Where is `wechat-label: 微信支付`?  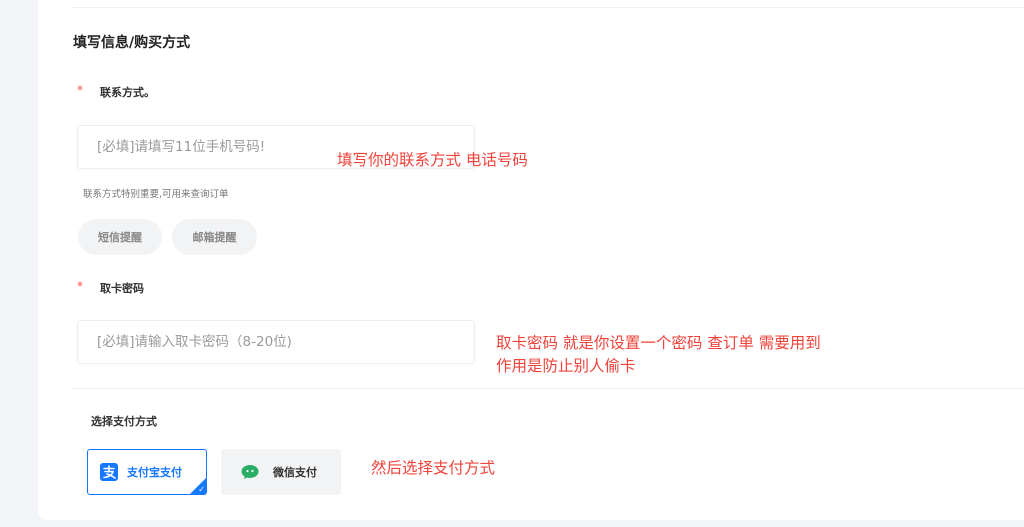 wechat-label: 微信支付 is located at coordinates (295, 472).